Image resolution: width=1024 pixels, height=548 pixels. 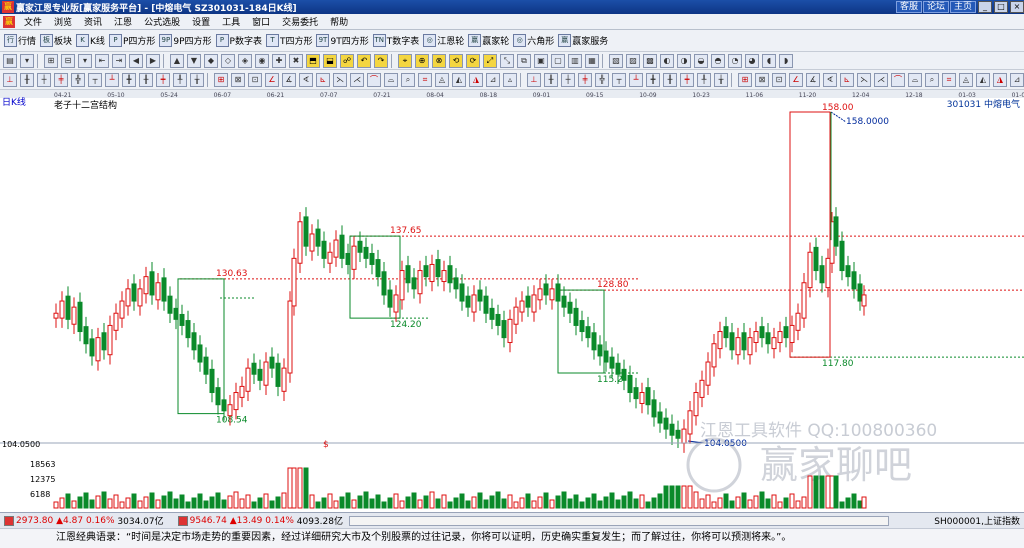 I want to click on draw-tool-icon: ◆, so click(x=211, y=60).